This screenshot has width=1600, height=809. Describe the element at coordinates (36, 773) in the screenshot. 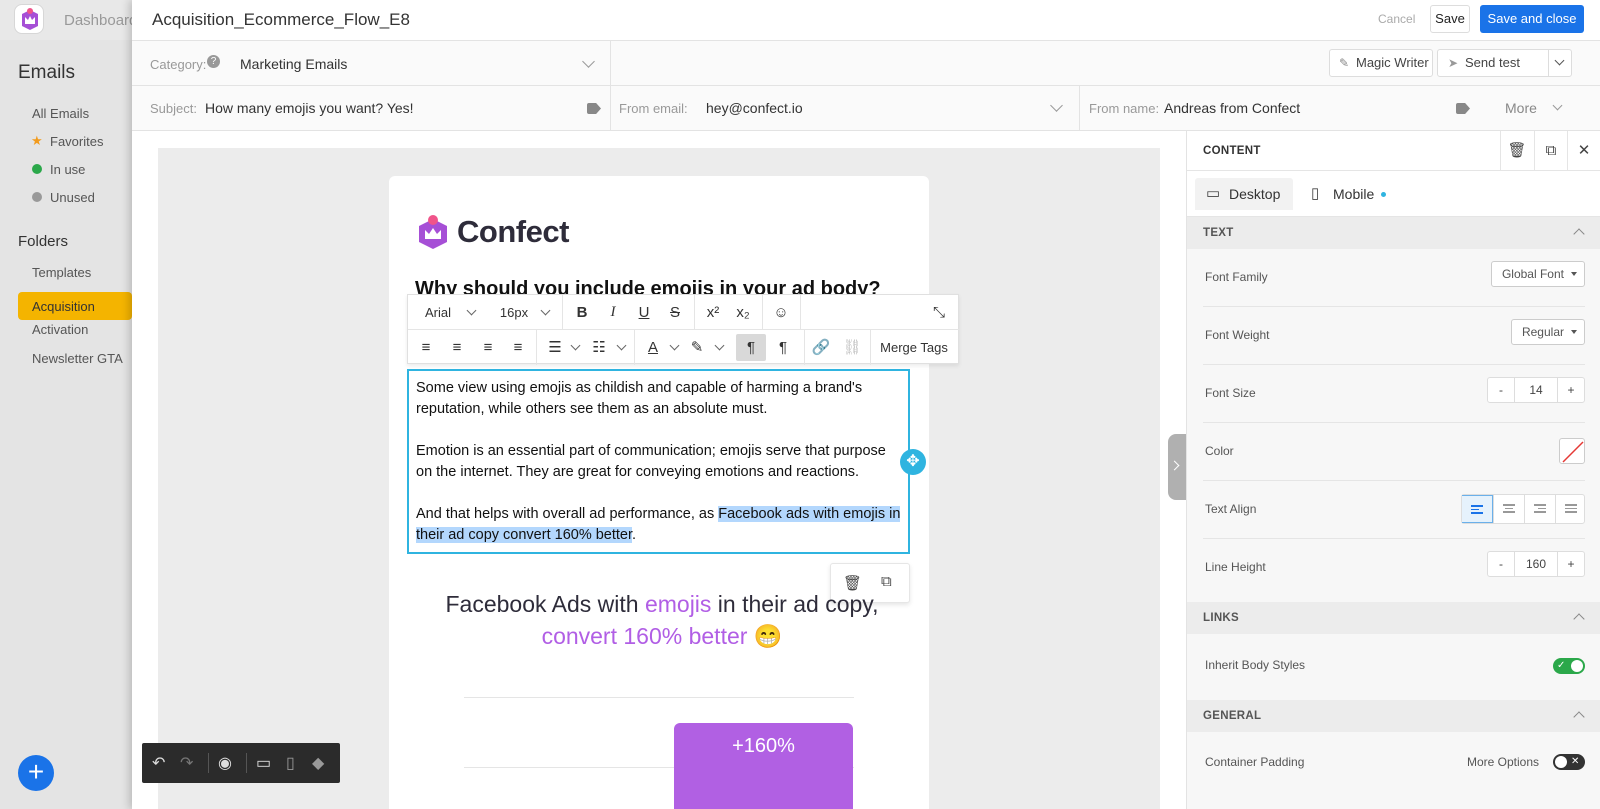

I see `create-new-button: +` at that location.